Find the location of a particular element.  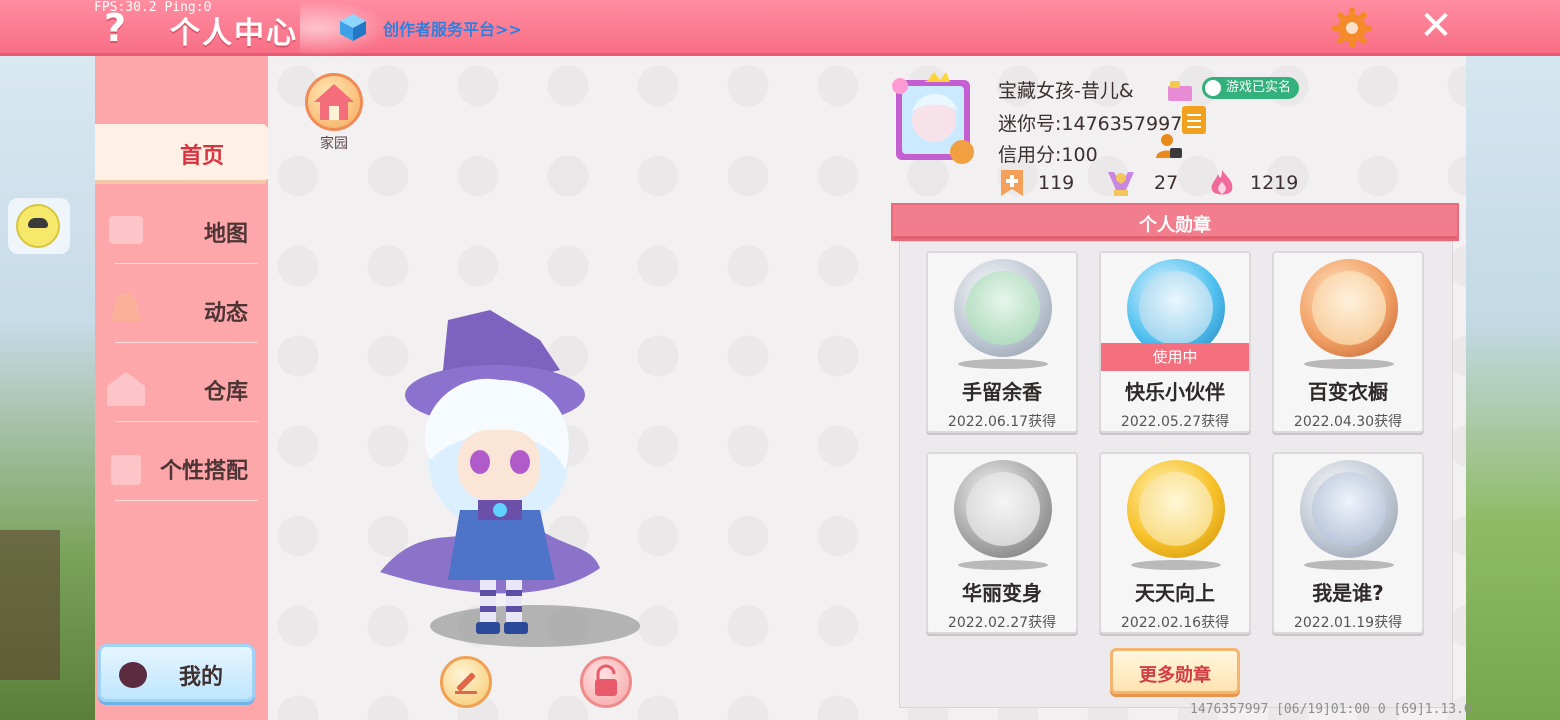

stat-likes: 119 is located at coordinates (1048, 183).